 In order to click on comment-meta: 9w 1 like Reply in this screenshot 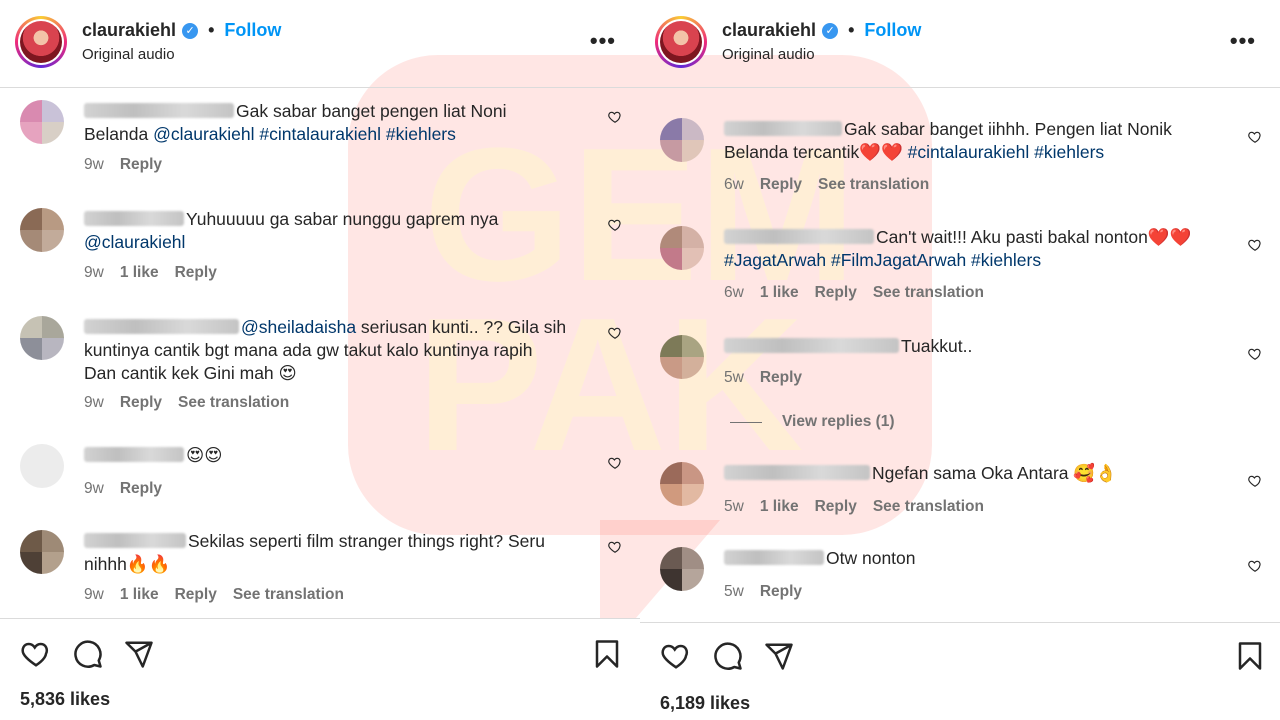, I will do `click(150, 273)`.